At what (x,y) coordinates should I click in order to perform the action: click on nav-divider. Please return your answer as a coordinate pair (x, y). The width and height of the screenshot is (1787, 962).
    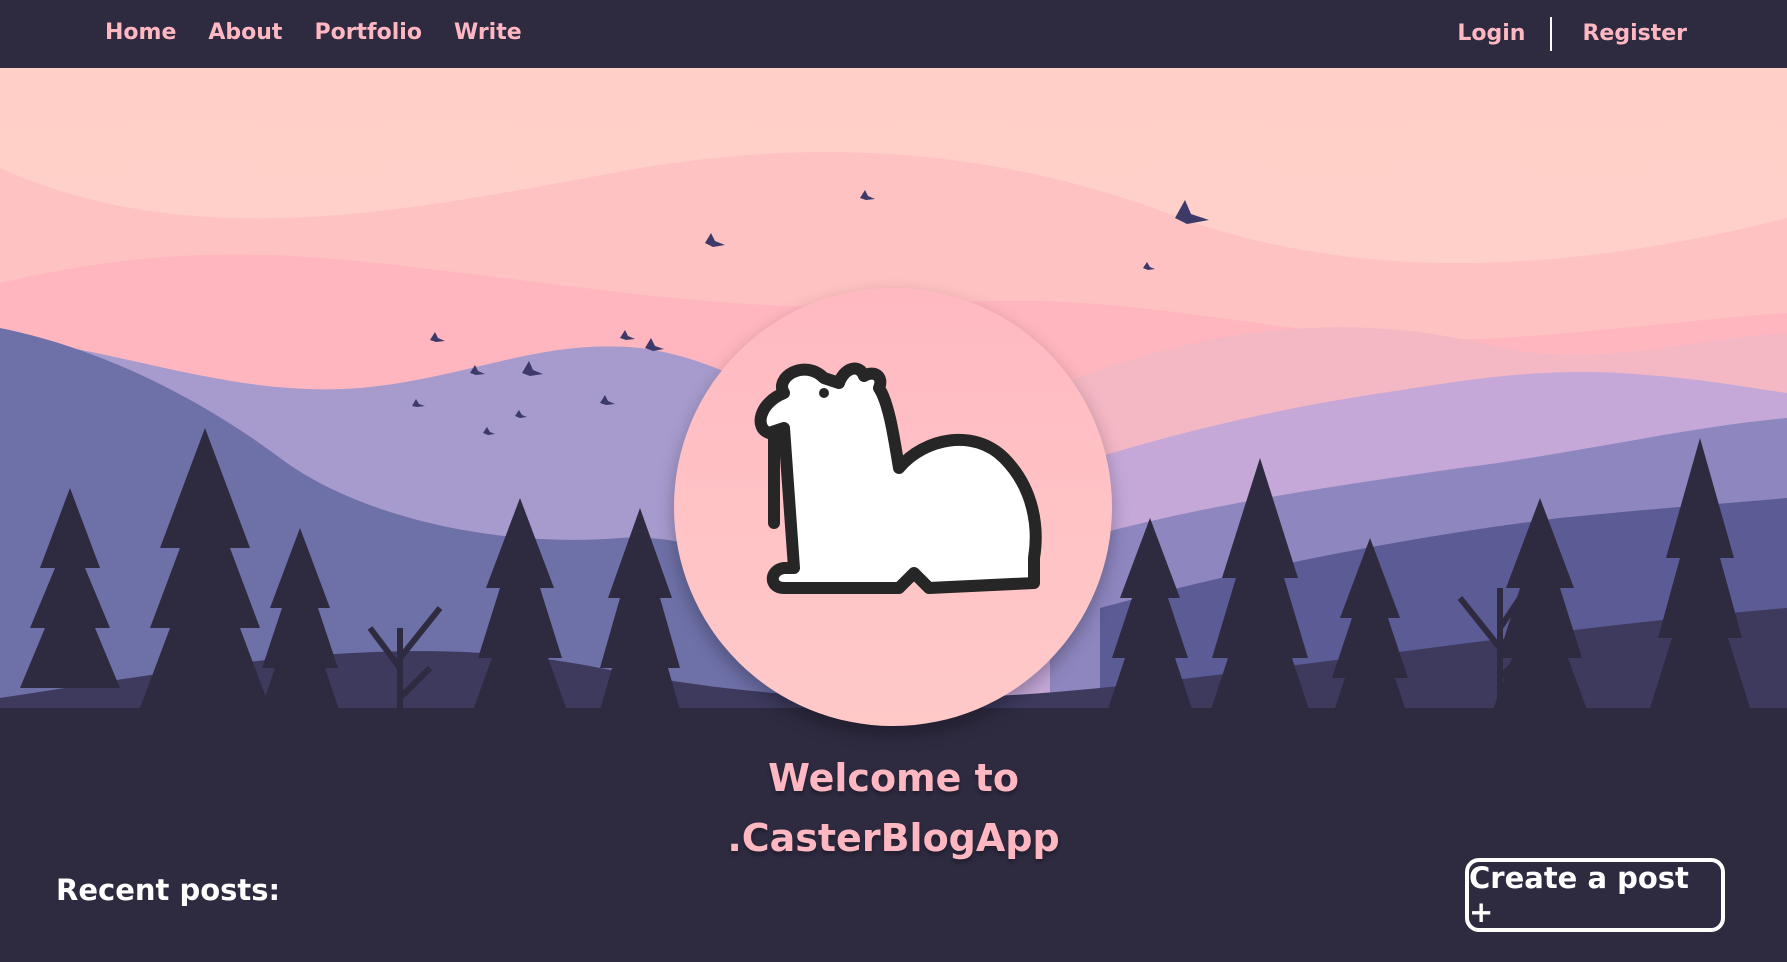
    Looking at the image, I should click on (1551, 34).